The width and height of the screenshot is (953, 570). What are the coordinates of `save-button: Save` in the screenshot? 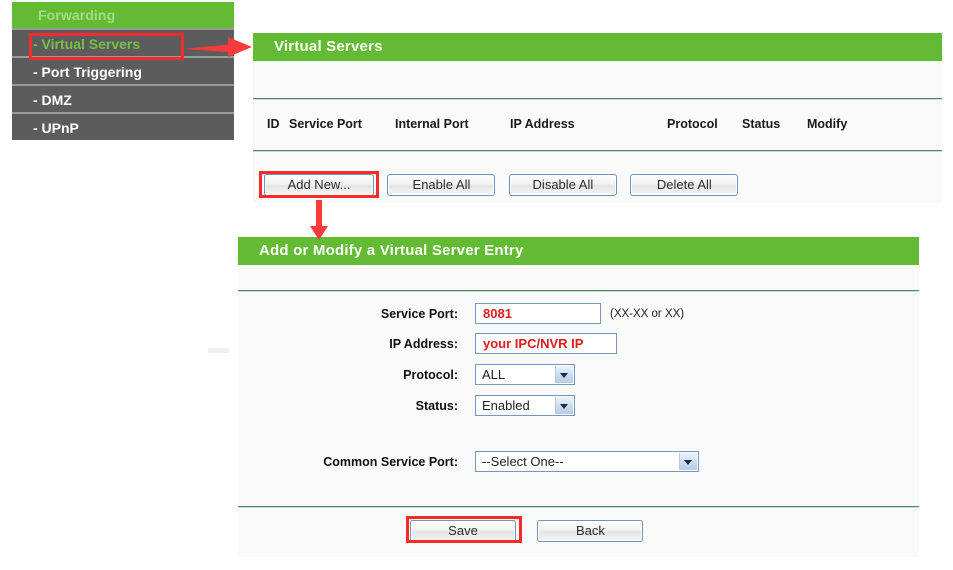 It's located at (463, 531).